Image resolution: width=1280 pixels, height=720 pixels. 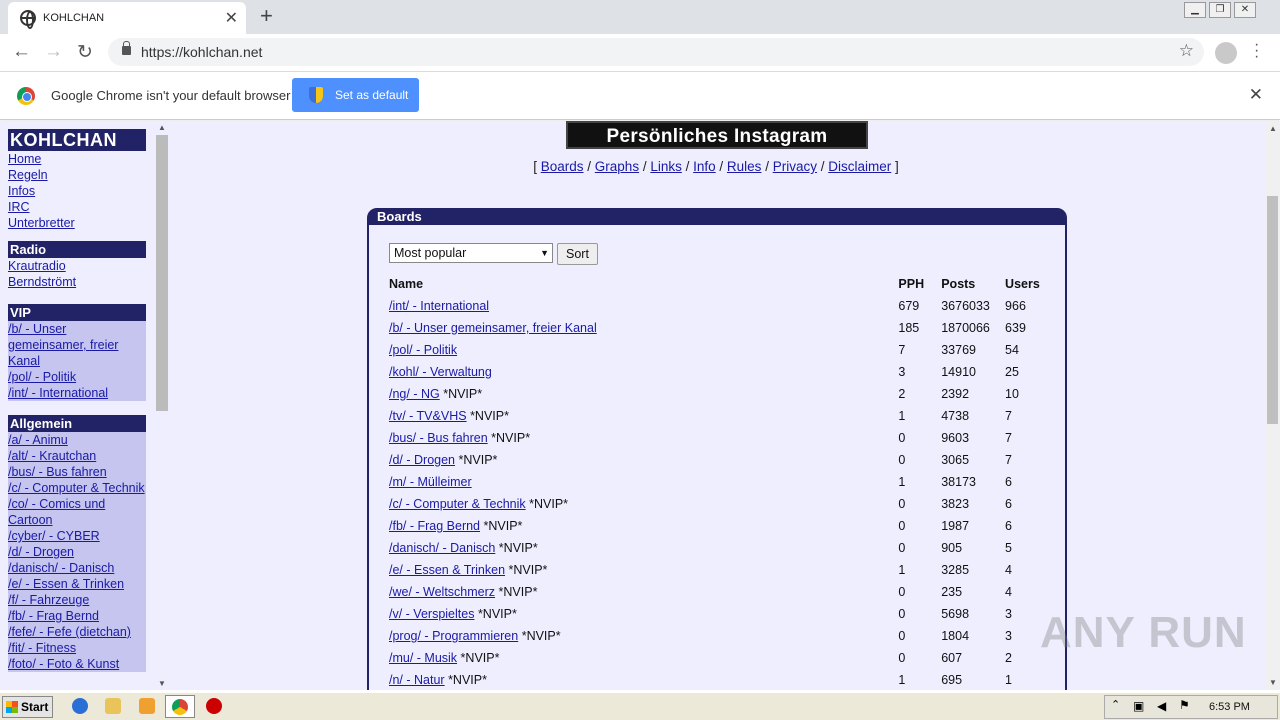 What do you see at coordinates (440, 372) in the screenshot?
I see `board-link: /kohl/ - Verwaltung` at bounding box center [440, 372].